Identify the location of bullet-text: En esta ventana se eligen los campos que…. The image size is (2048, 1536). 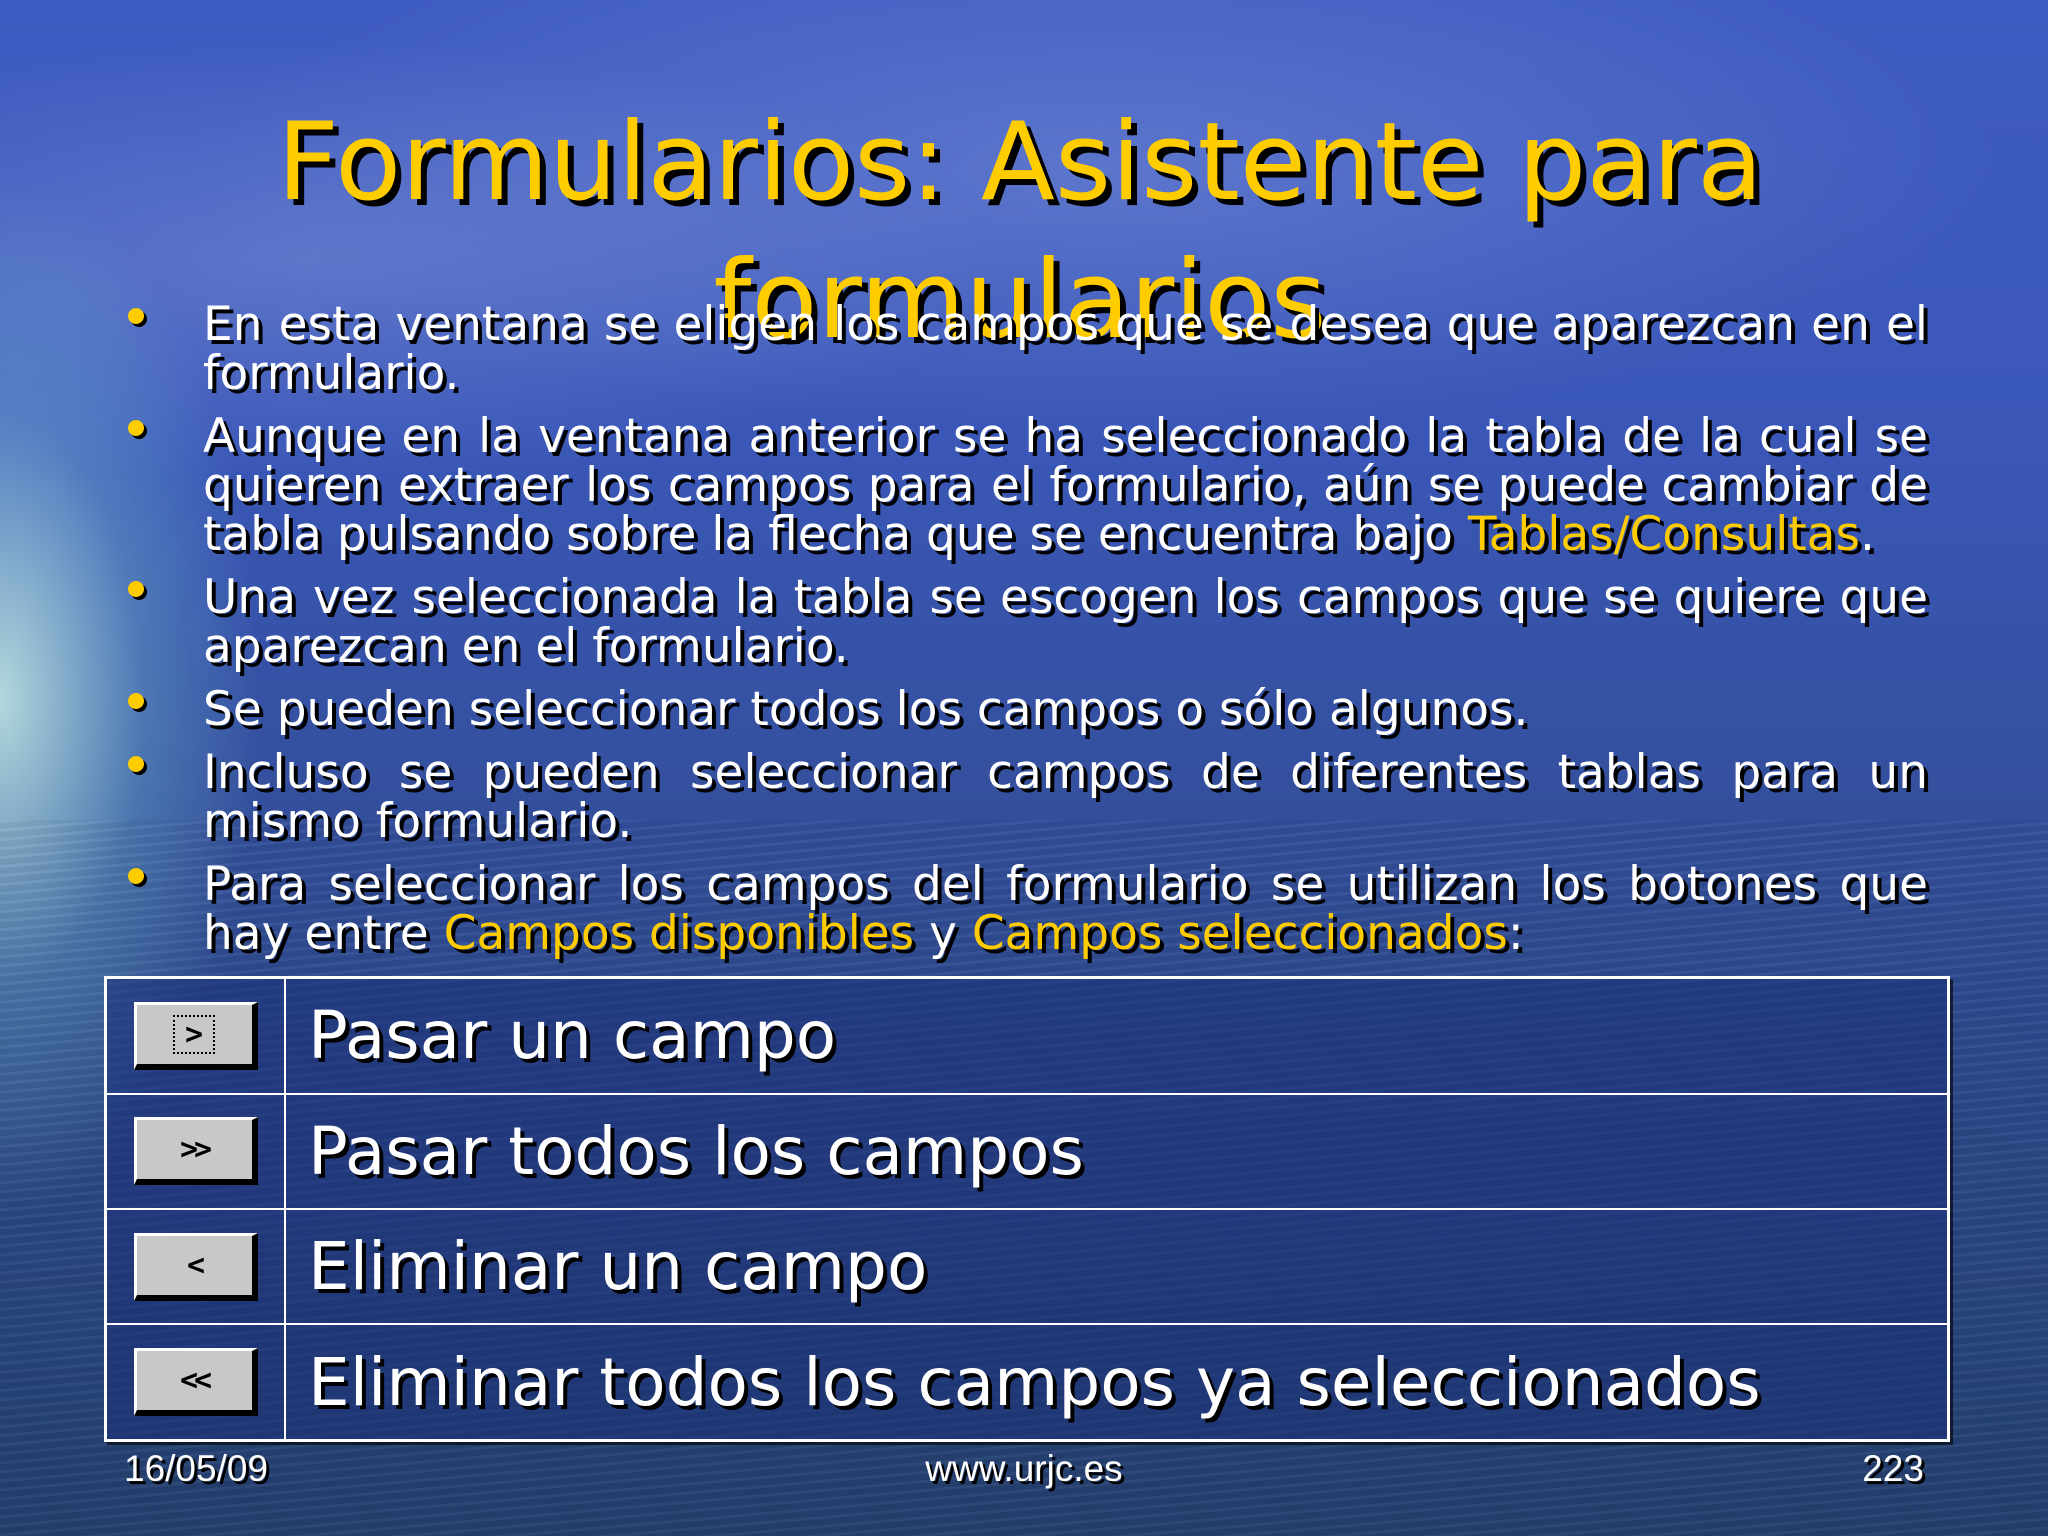
(1065, 349).